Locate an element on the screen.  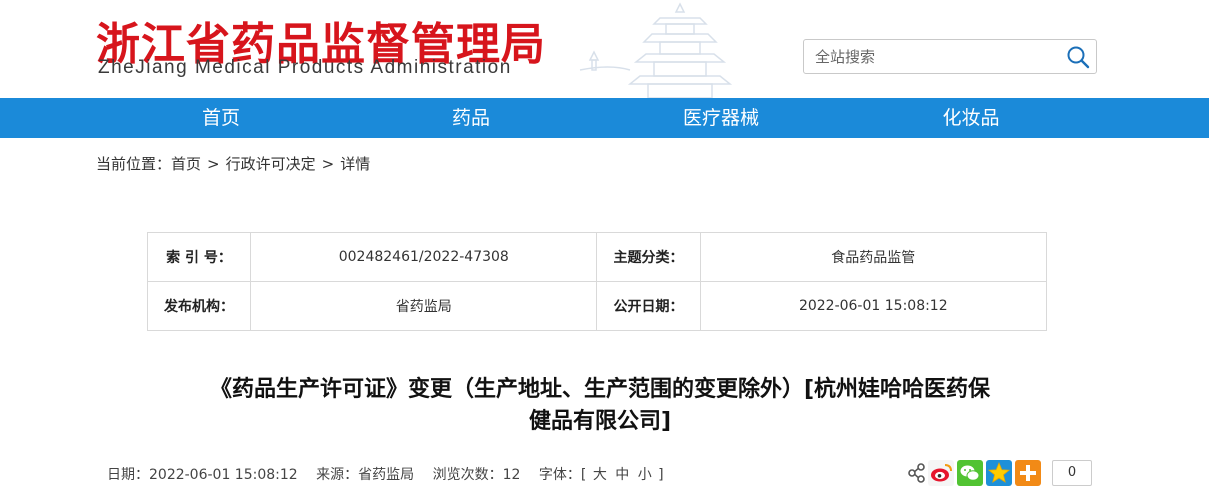
search-box is located at coordinates (950, 56).